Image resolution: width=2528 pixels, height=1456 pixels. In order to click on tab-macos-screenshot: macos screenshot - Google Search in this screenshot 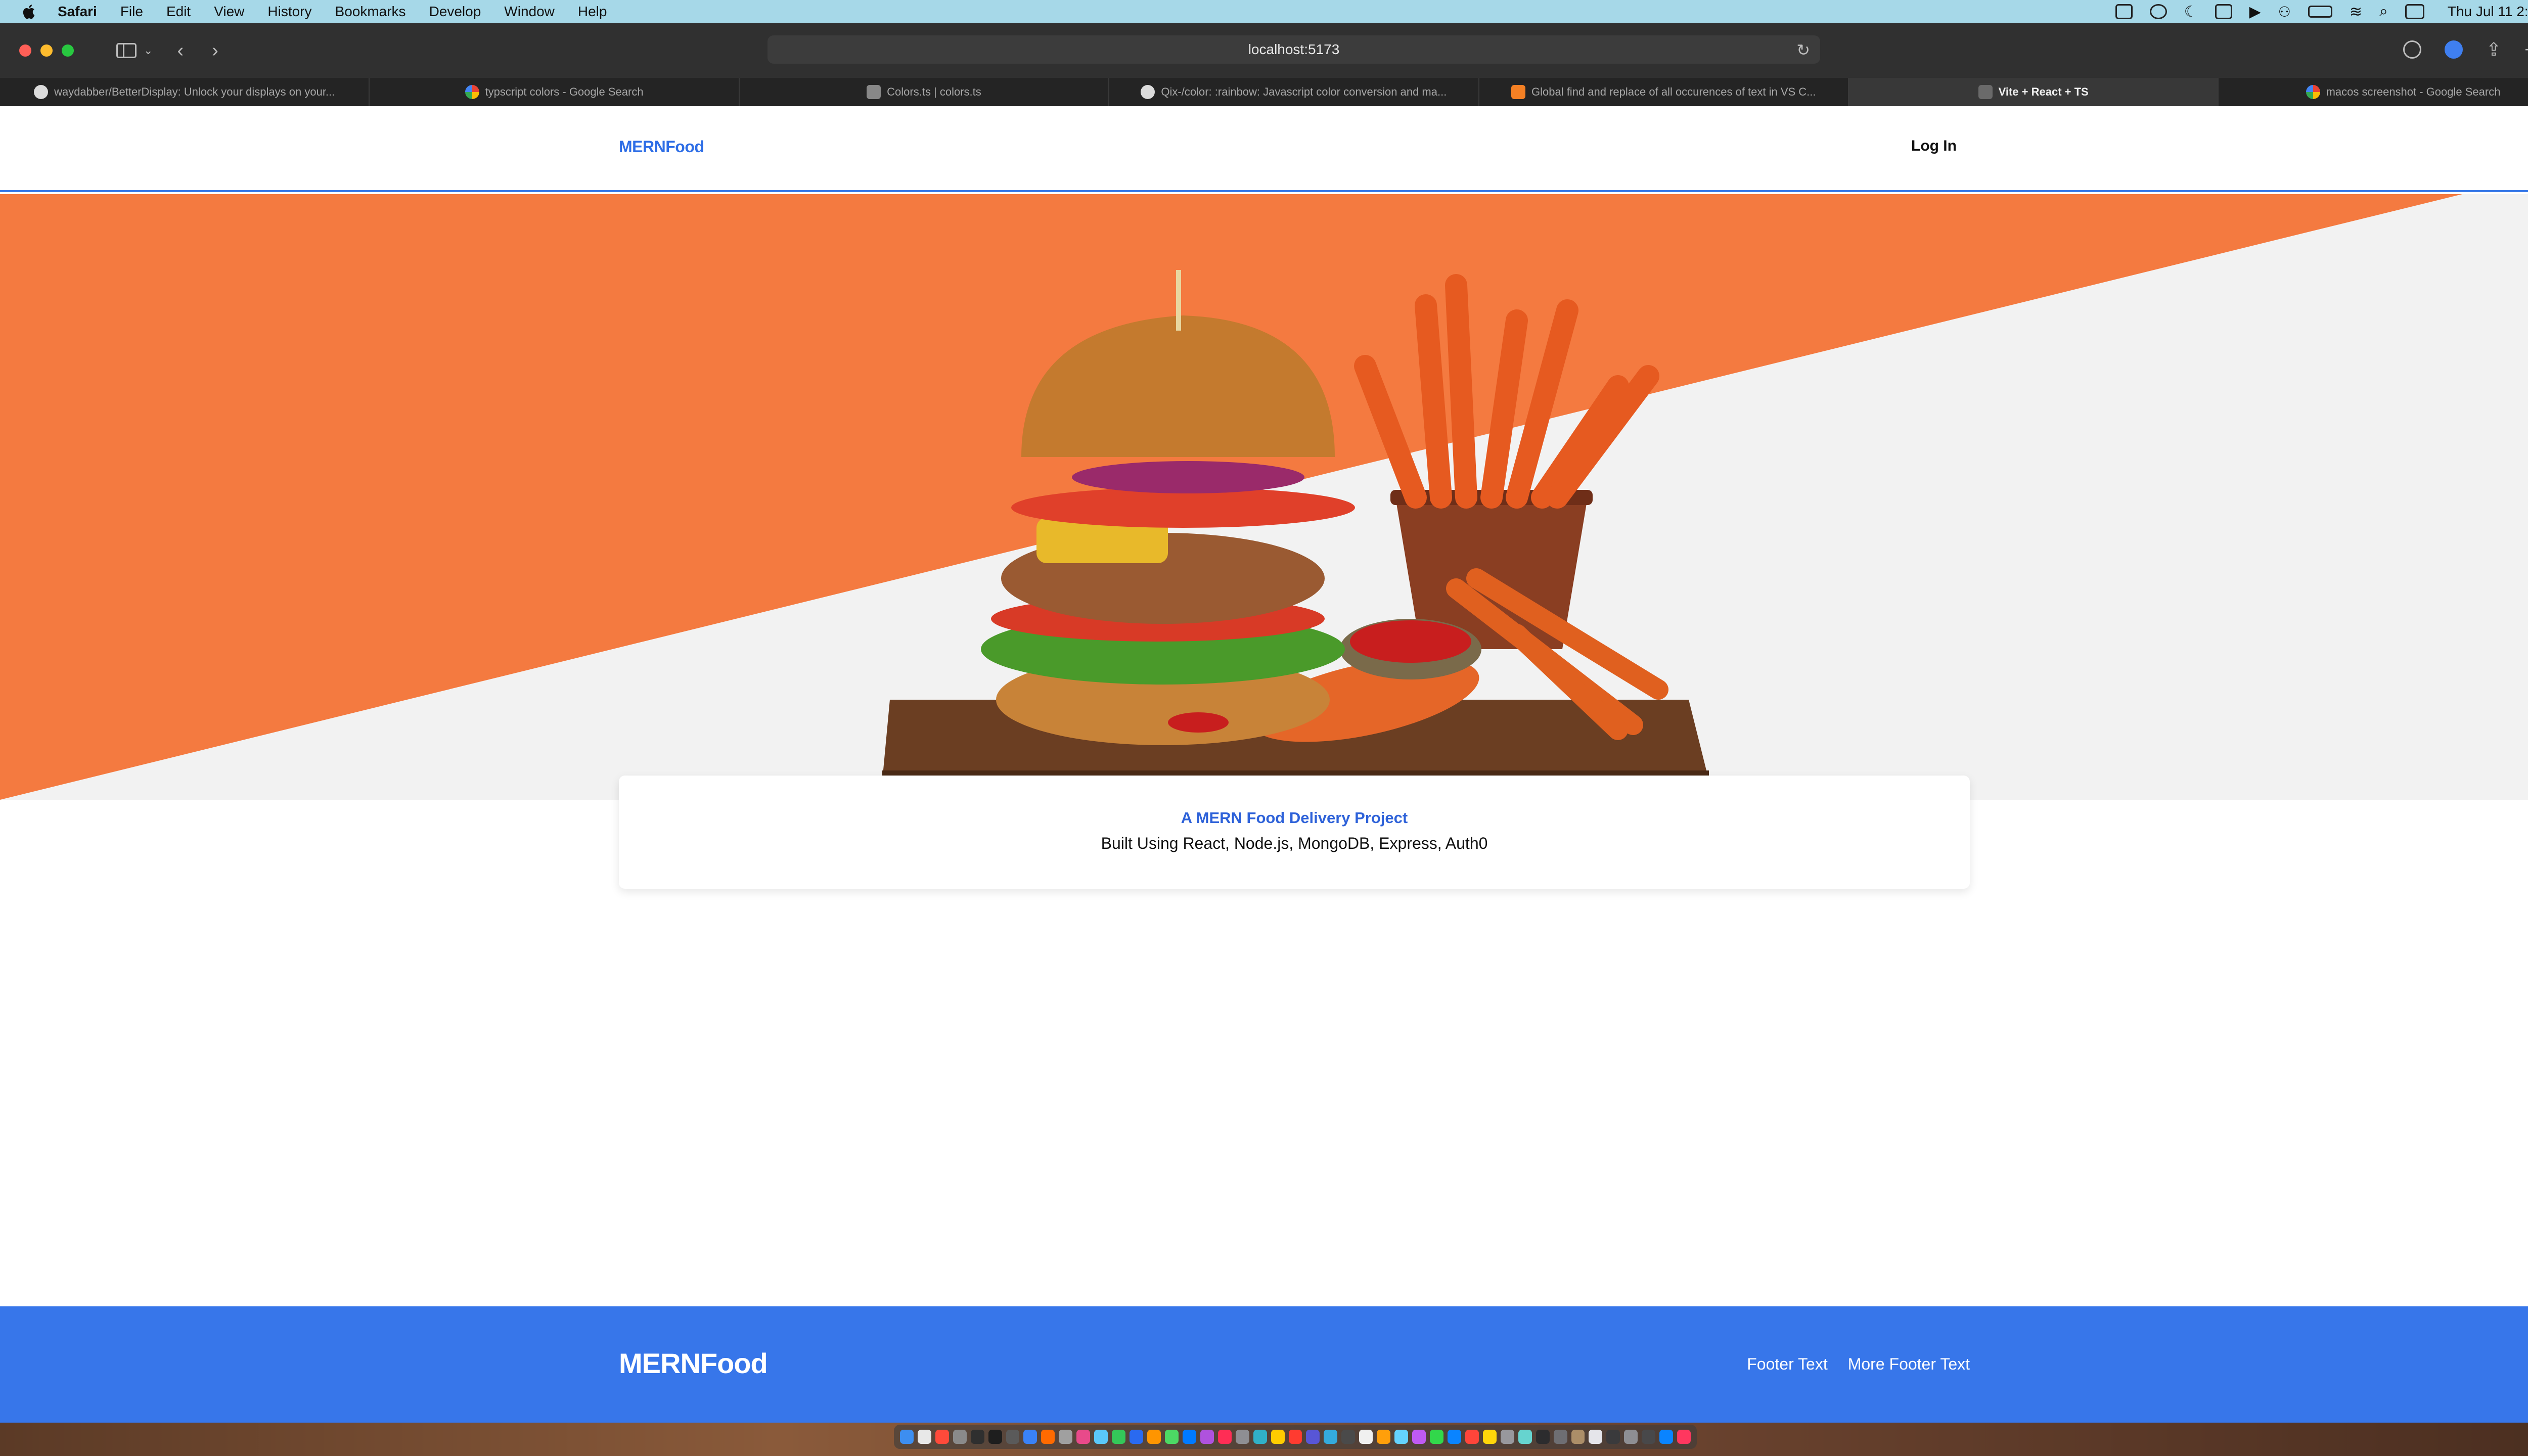, I will do `click(2374, 92)`.